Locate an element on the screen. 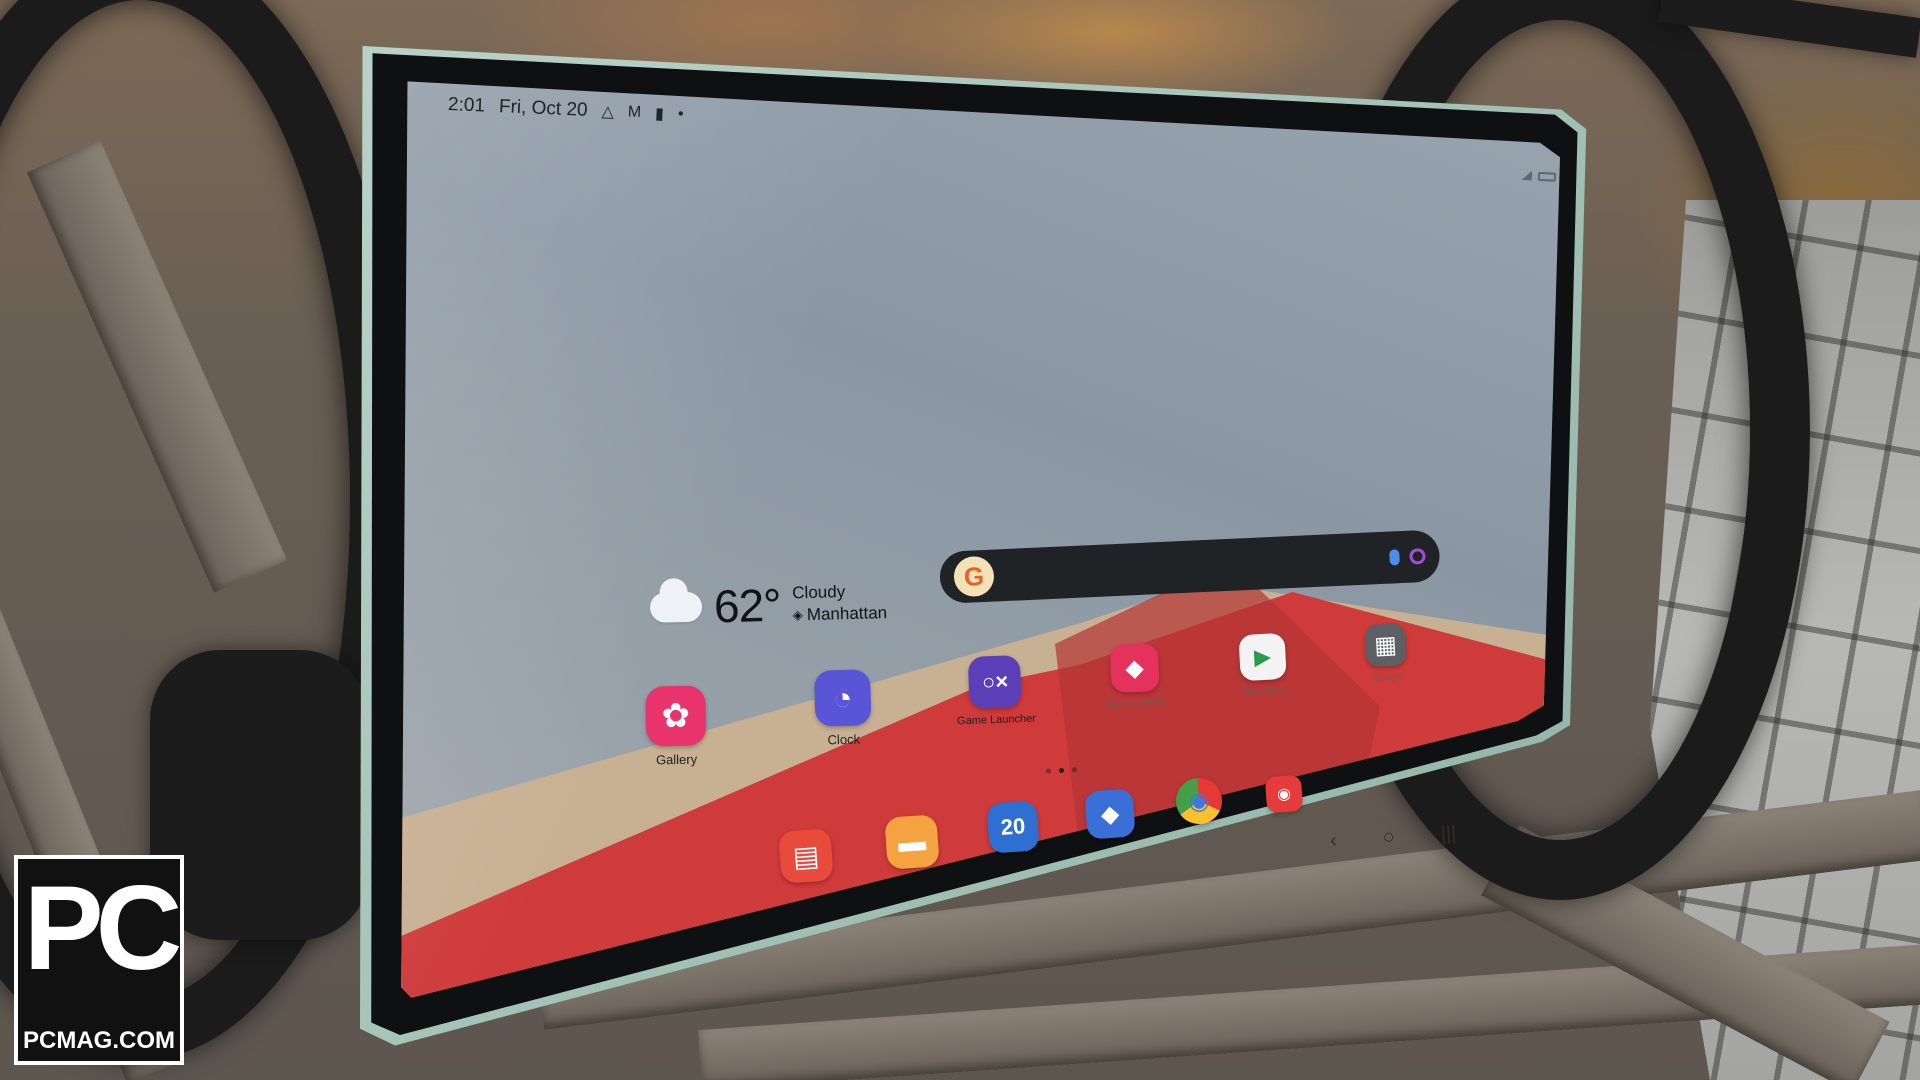 This screenshot has height=1080, width=1920. gmail-icon: M is located at coordinates (634, 112).